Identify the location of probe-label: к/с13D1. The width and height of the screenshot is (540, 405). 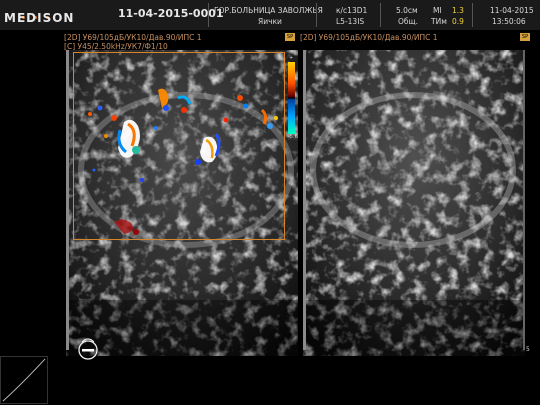
(352, 10).